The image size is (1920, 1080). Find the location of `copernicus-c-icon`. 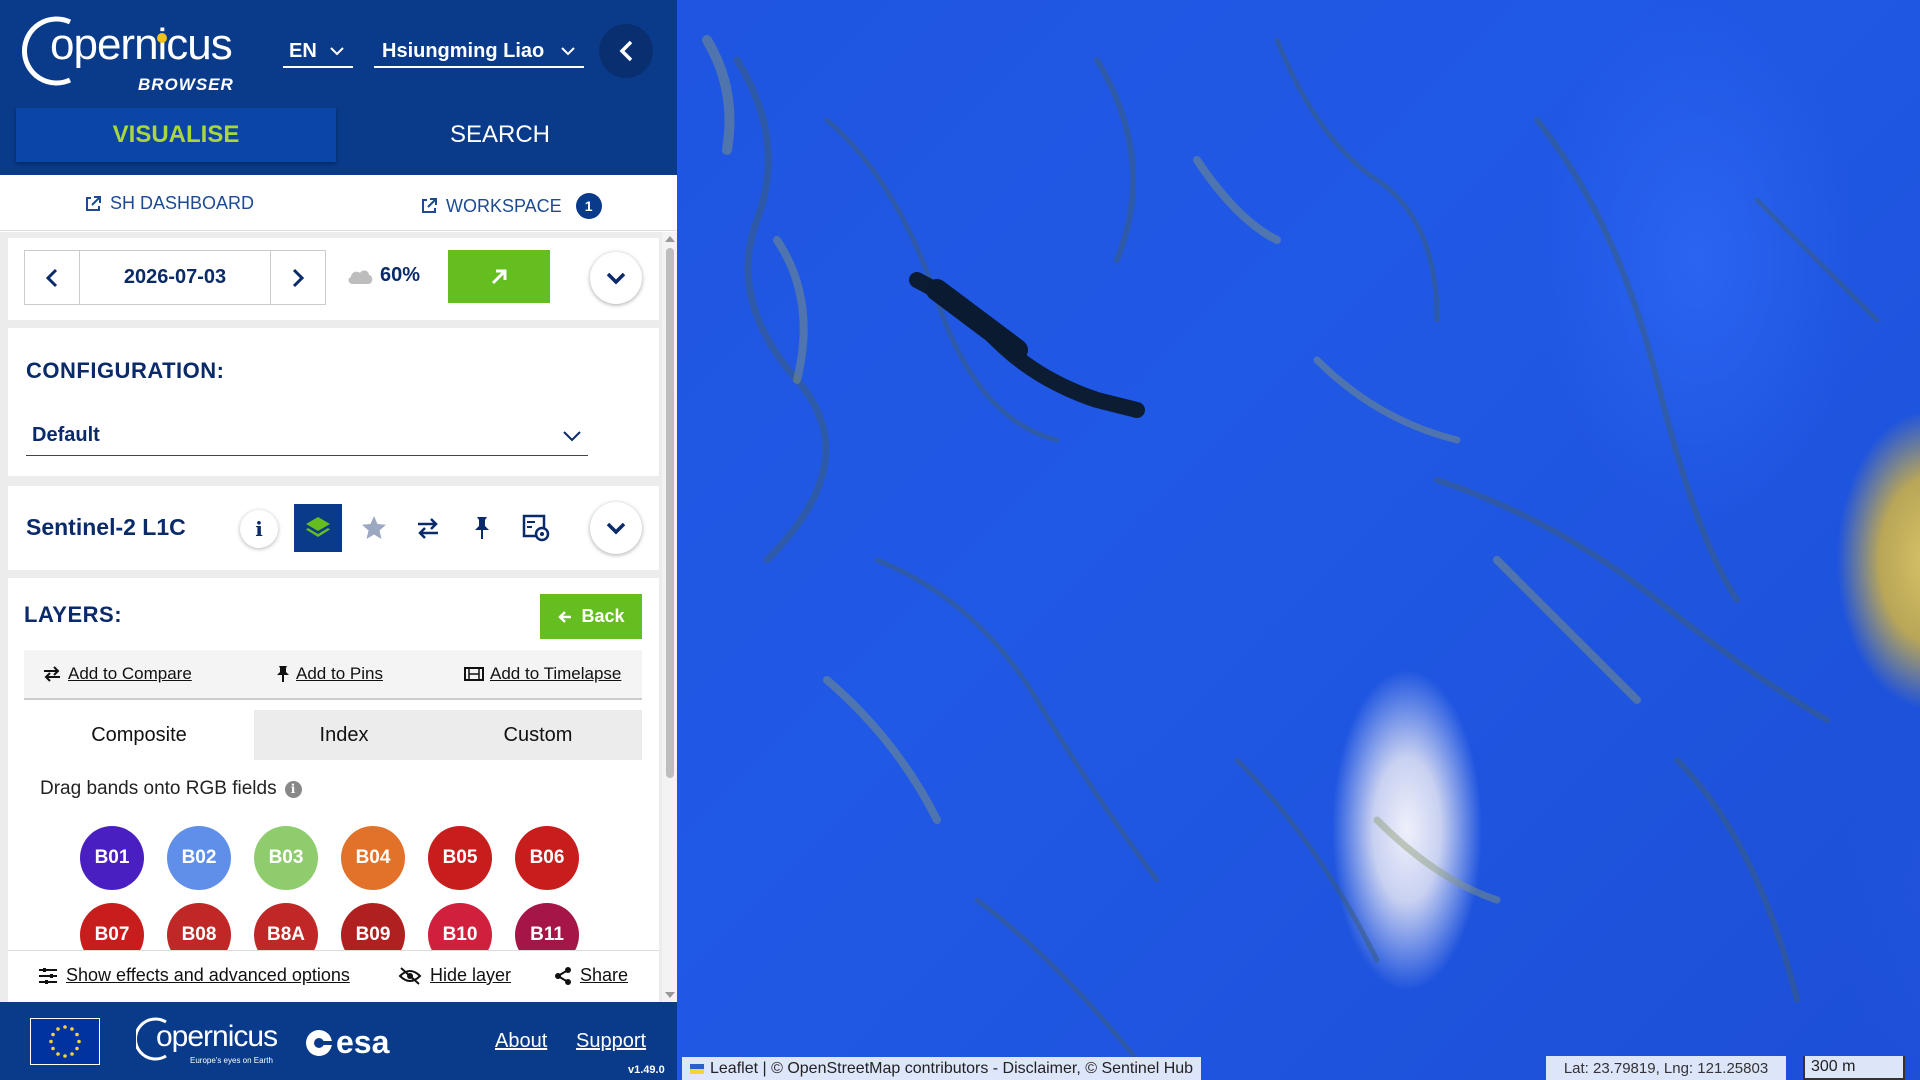

copernicus-c-icon is located at coordinates (151, 1039).